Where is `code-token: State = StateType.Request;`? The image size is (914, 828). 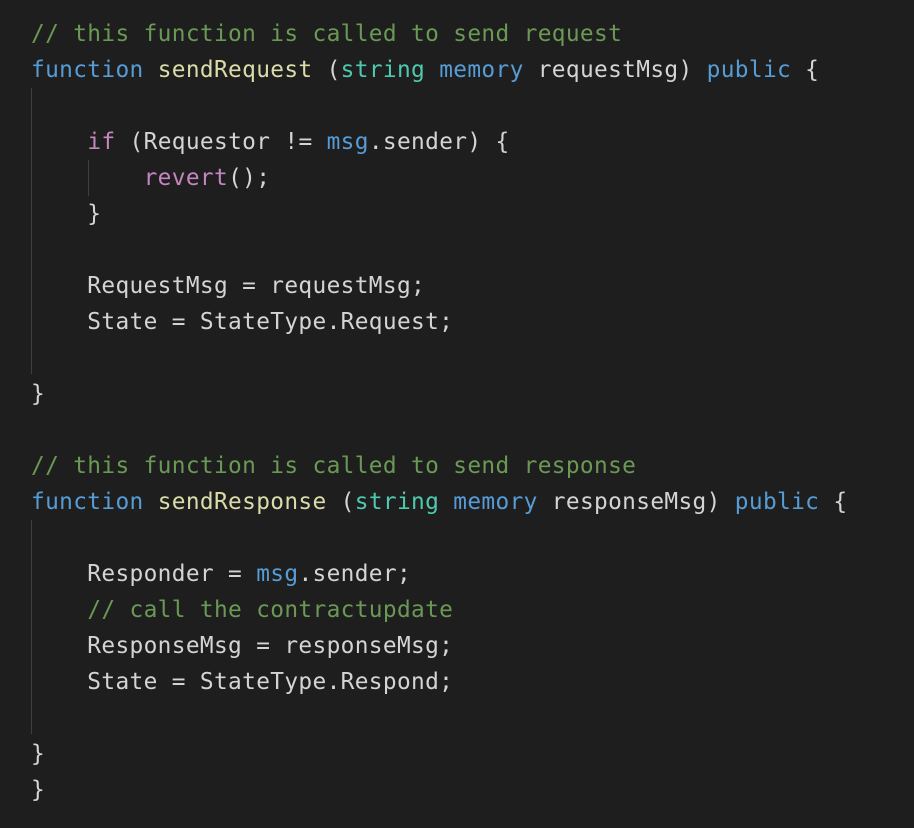 code-token: State = StateType.Request; is located at coordinates (242, 322).